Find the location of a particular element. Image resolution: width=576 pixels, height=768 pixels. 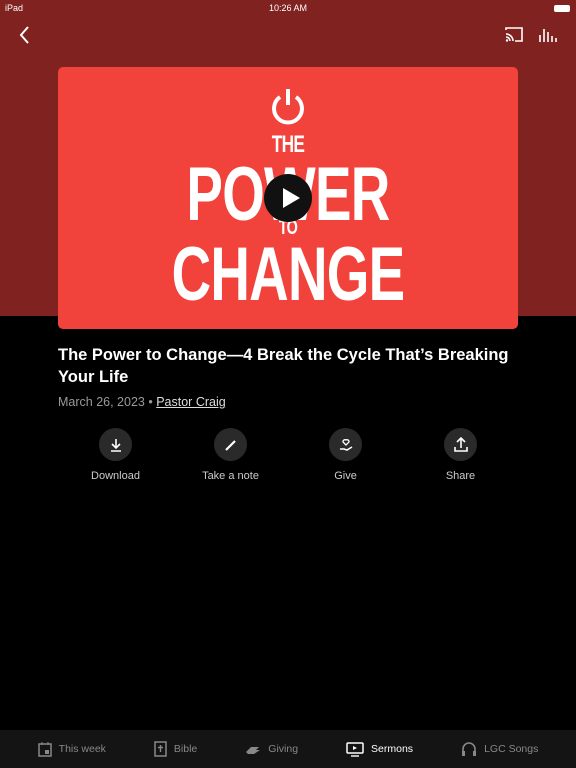

tab-bible: Bible is located at coordinates (175, 749).